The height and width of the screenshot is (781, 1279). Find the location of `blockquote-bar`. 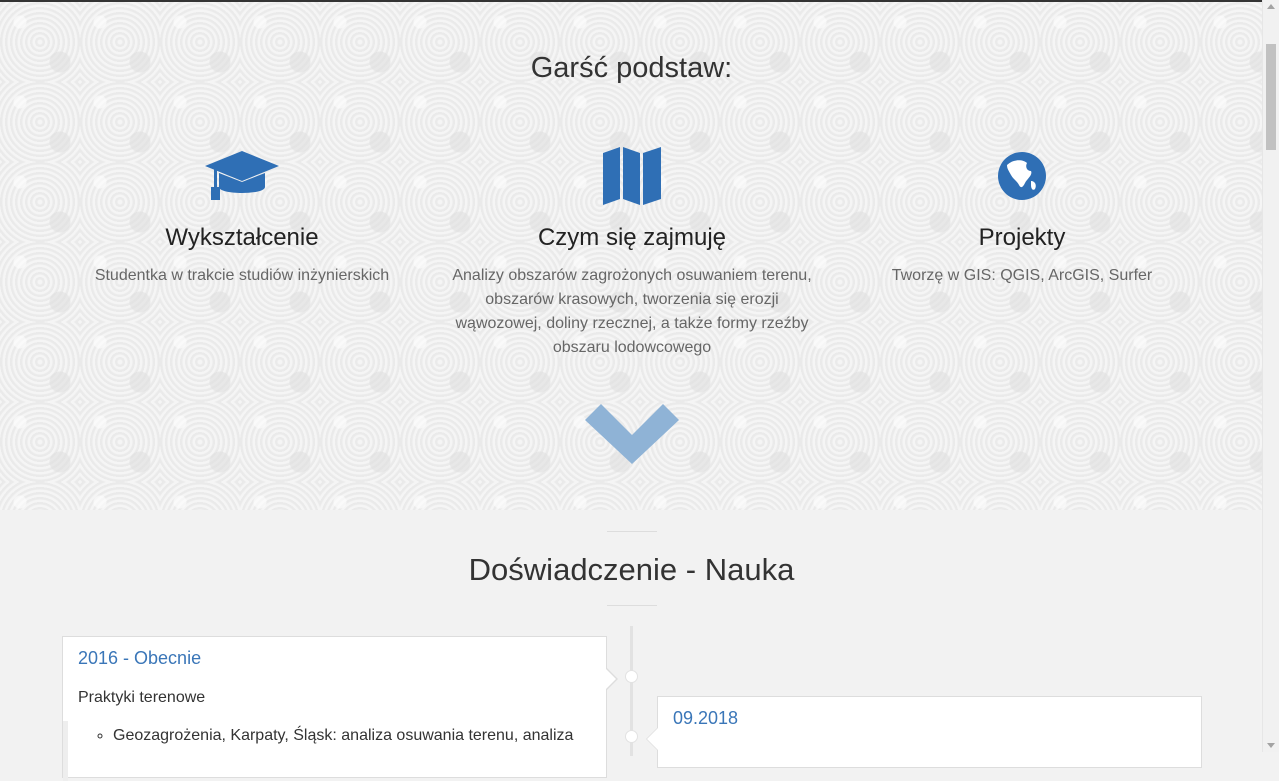

blockquote-bar is located at coordinates (65, 751).